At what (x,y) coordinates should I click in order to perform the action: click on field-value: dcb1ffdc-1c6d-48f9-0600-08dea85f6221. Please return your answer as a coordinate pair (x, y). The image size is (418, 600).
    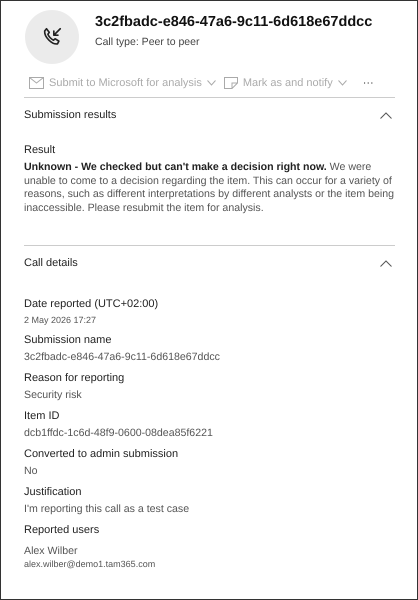
    Looking at the image, I should click on (119, 433).